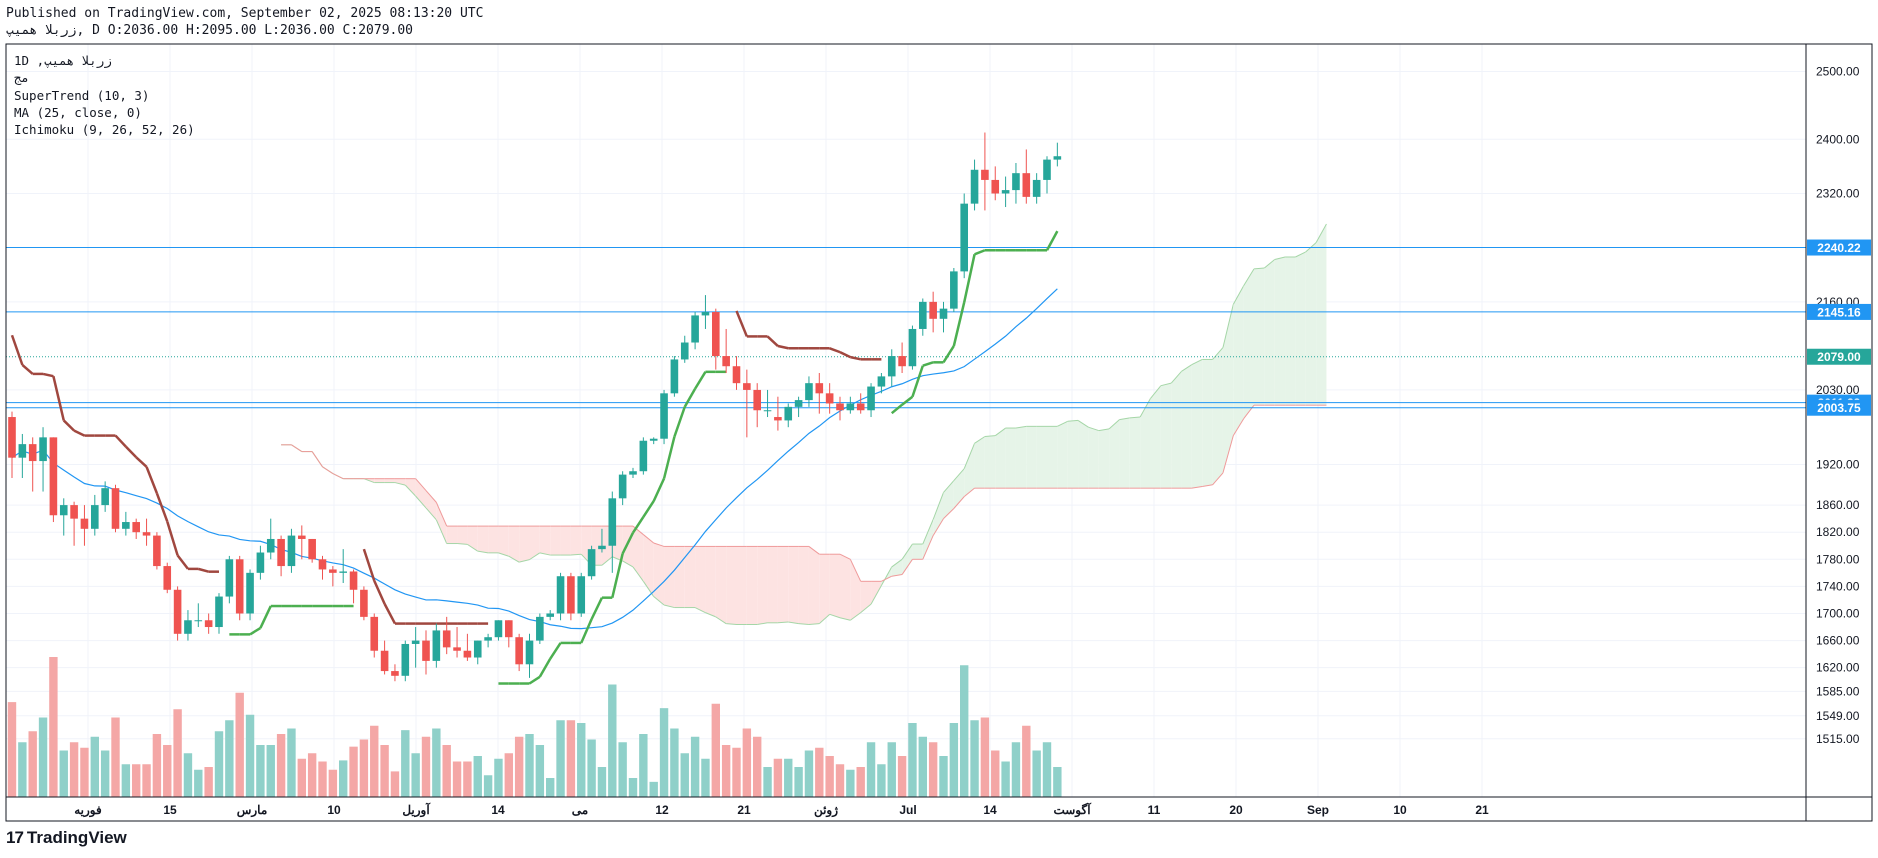 The width and height of the screenshot is (1878, 858). I want to click on legend-ma: MA (25, close, 0), so click(78, 112).